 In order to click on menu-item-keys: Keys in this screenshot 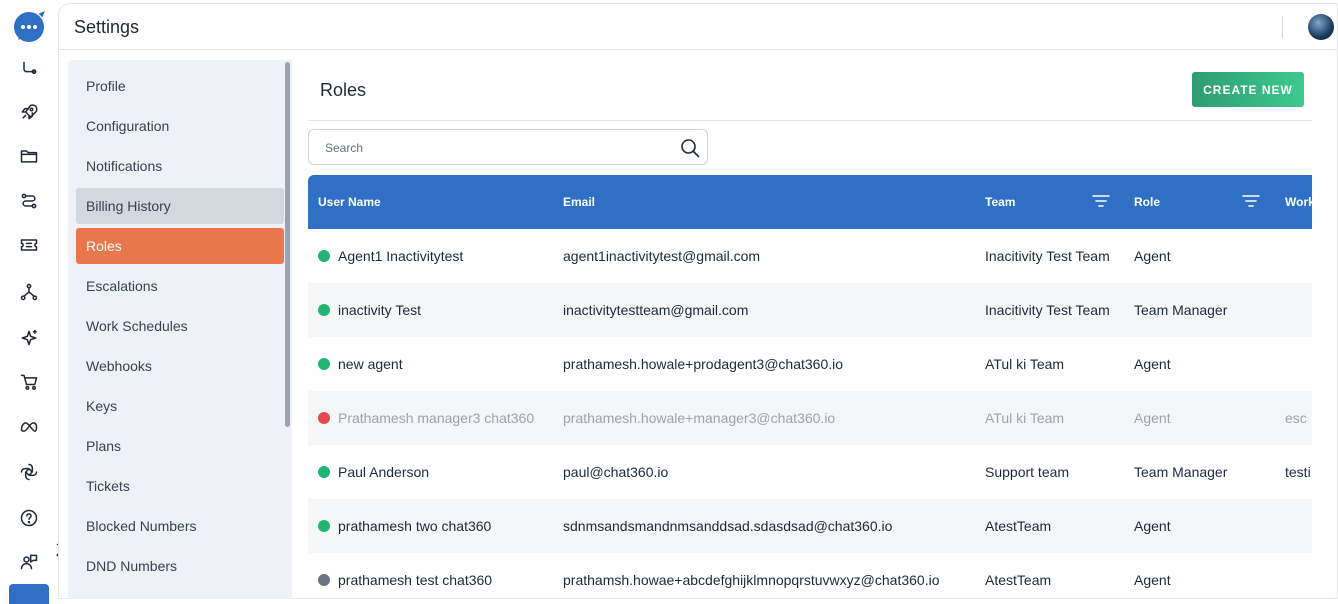, I will do `click(180, 406)`.